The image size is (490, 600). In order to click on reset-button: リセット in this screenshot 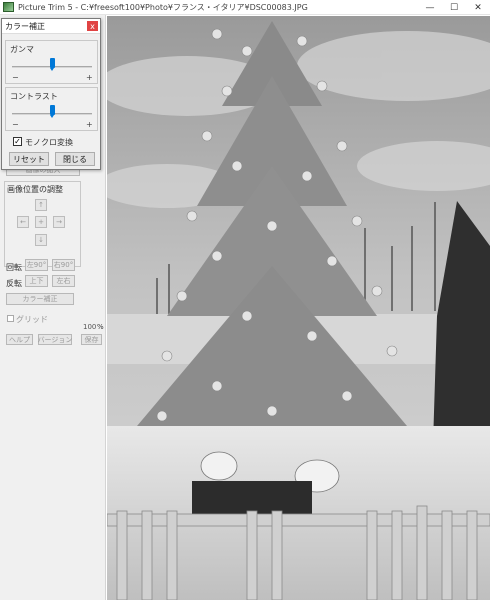, I will do `click(29, 159)`.